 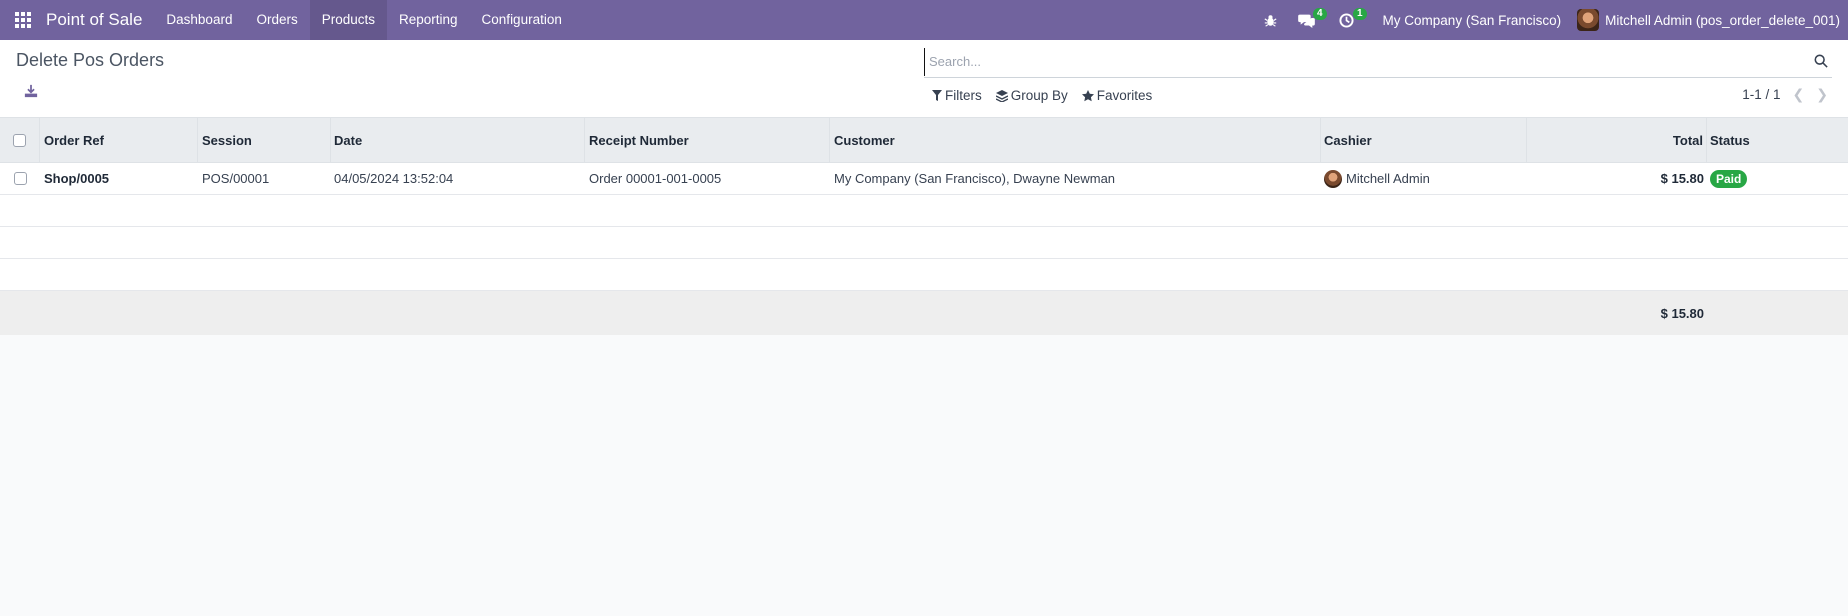 I want to click on select-all-cell, so click(x=20, y=140).